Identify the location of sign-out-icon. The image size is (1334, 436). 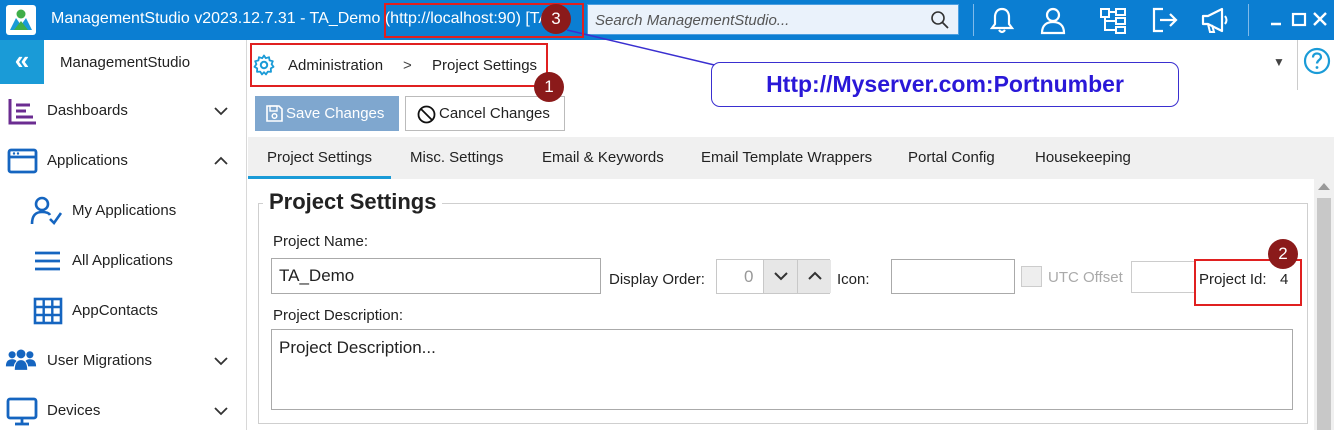
(1165, 20).